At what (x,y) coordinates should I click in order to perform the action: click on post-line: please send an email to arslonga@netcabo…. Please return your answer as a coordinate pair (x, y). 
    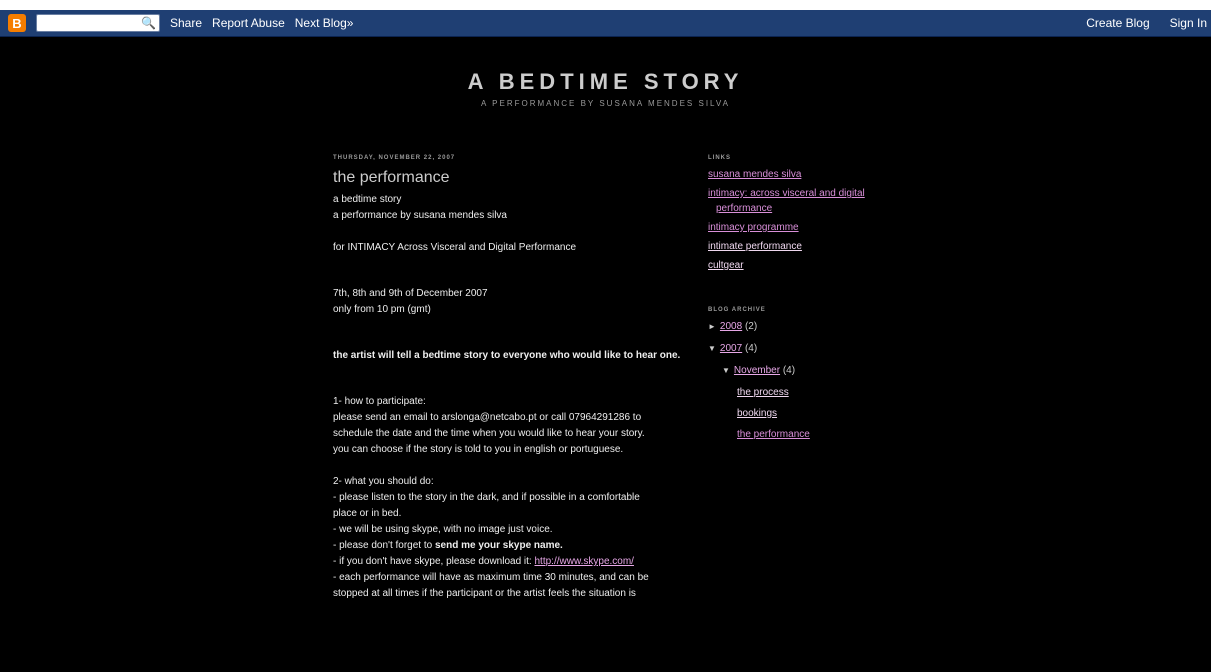
    Looking at the image, I should click on (487, 417).